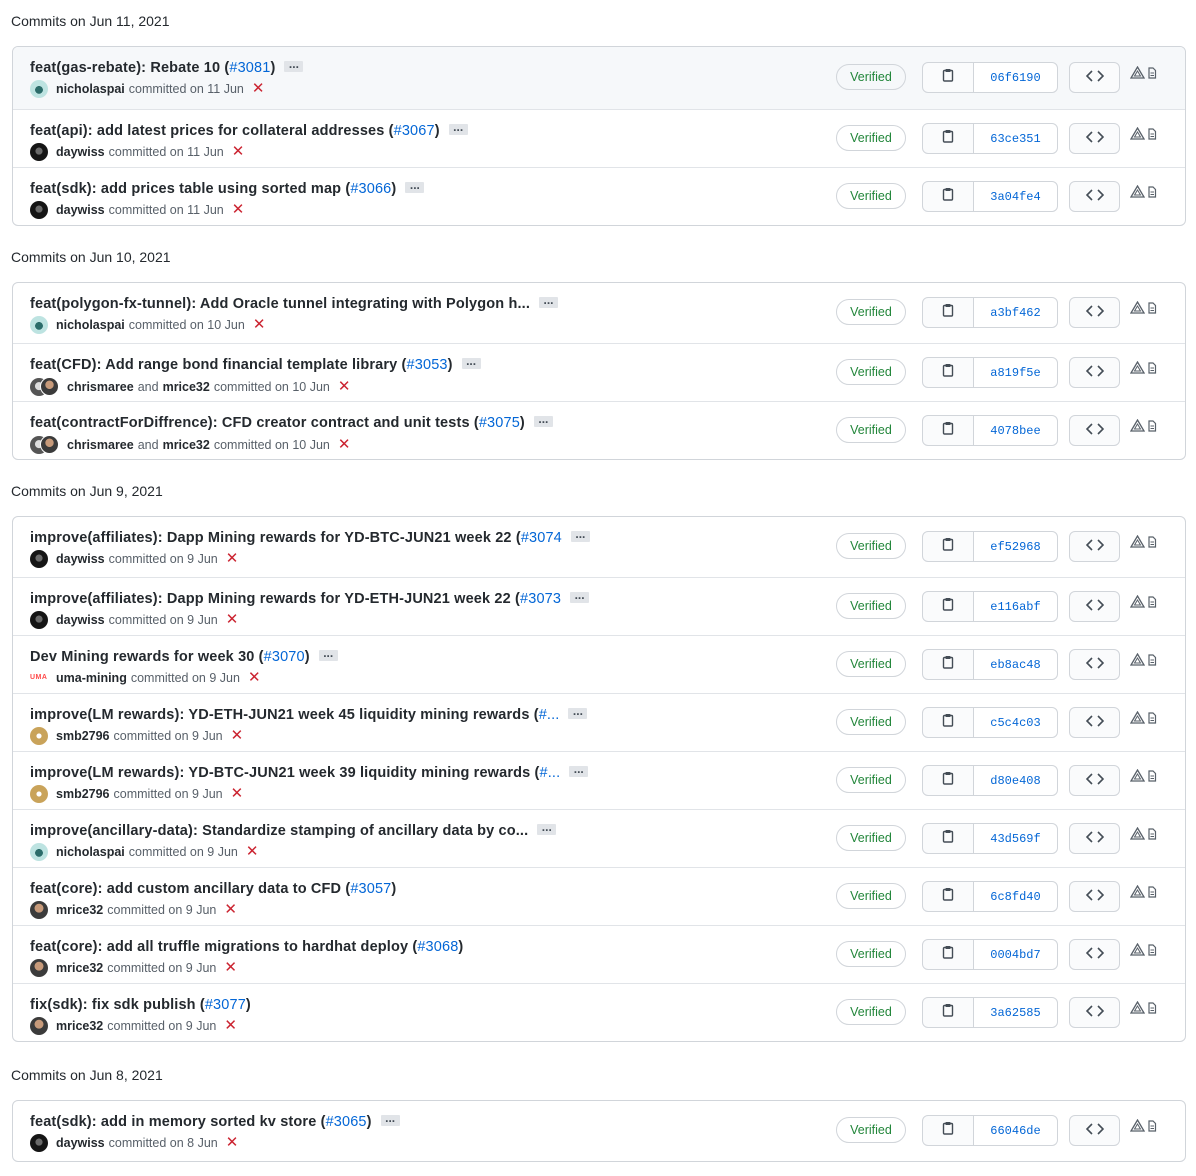  I want to click on pull-request-link: #3068, so click(437, 947).